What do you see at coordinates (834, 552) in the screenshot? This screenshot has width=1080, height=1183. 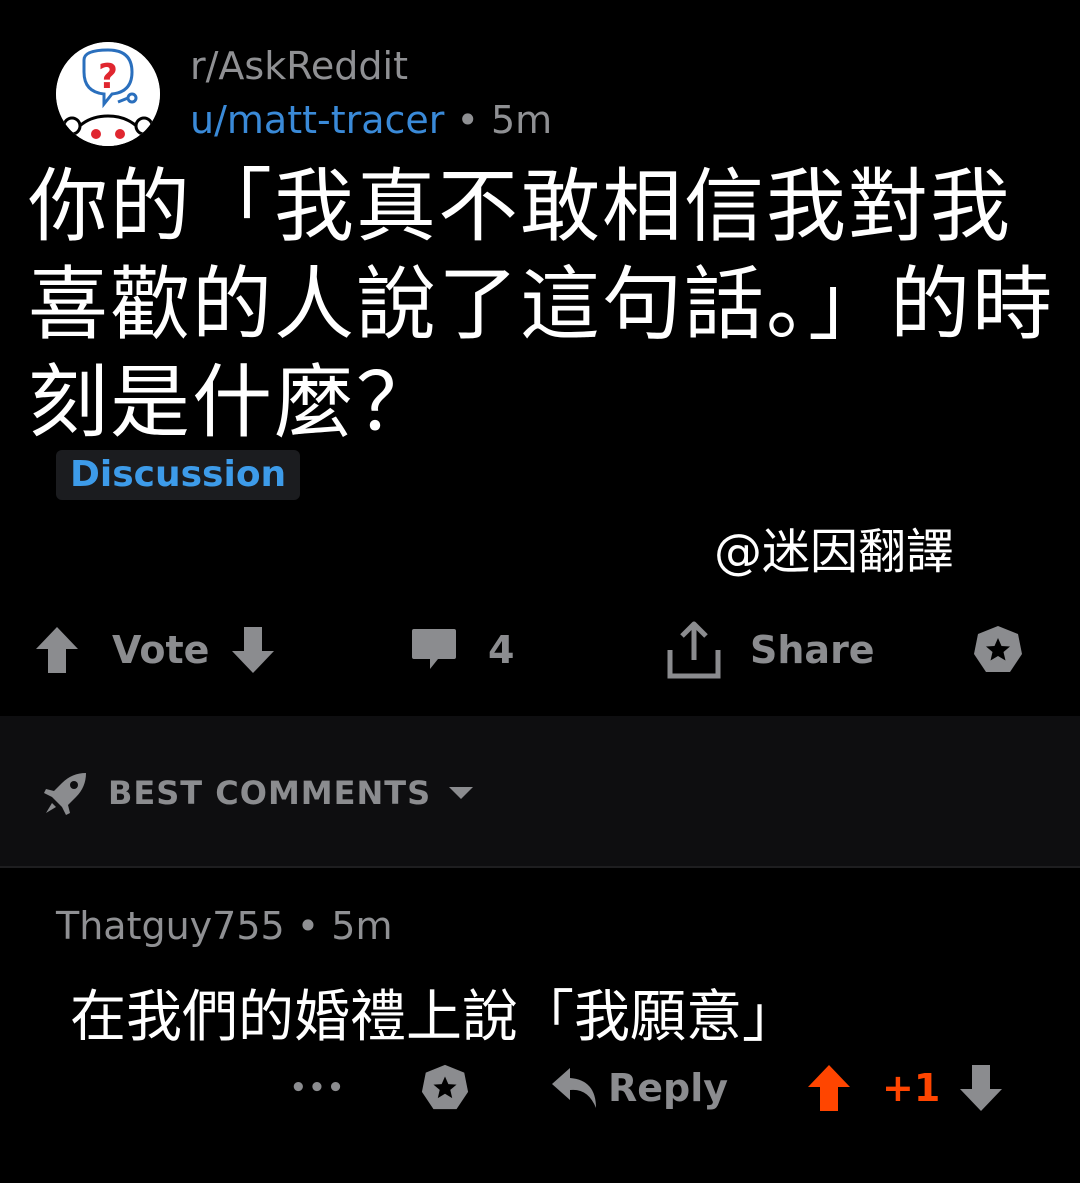 I see `watermark-text: @迷因翻譯` at bounding box center [834, 552].